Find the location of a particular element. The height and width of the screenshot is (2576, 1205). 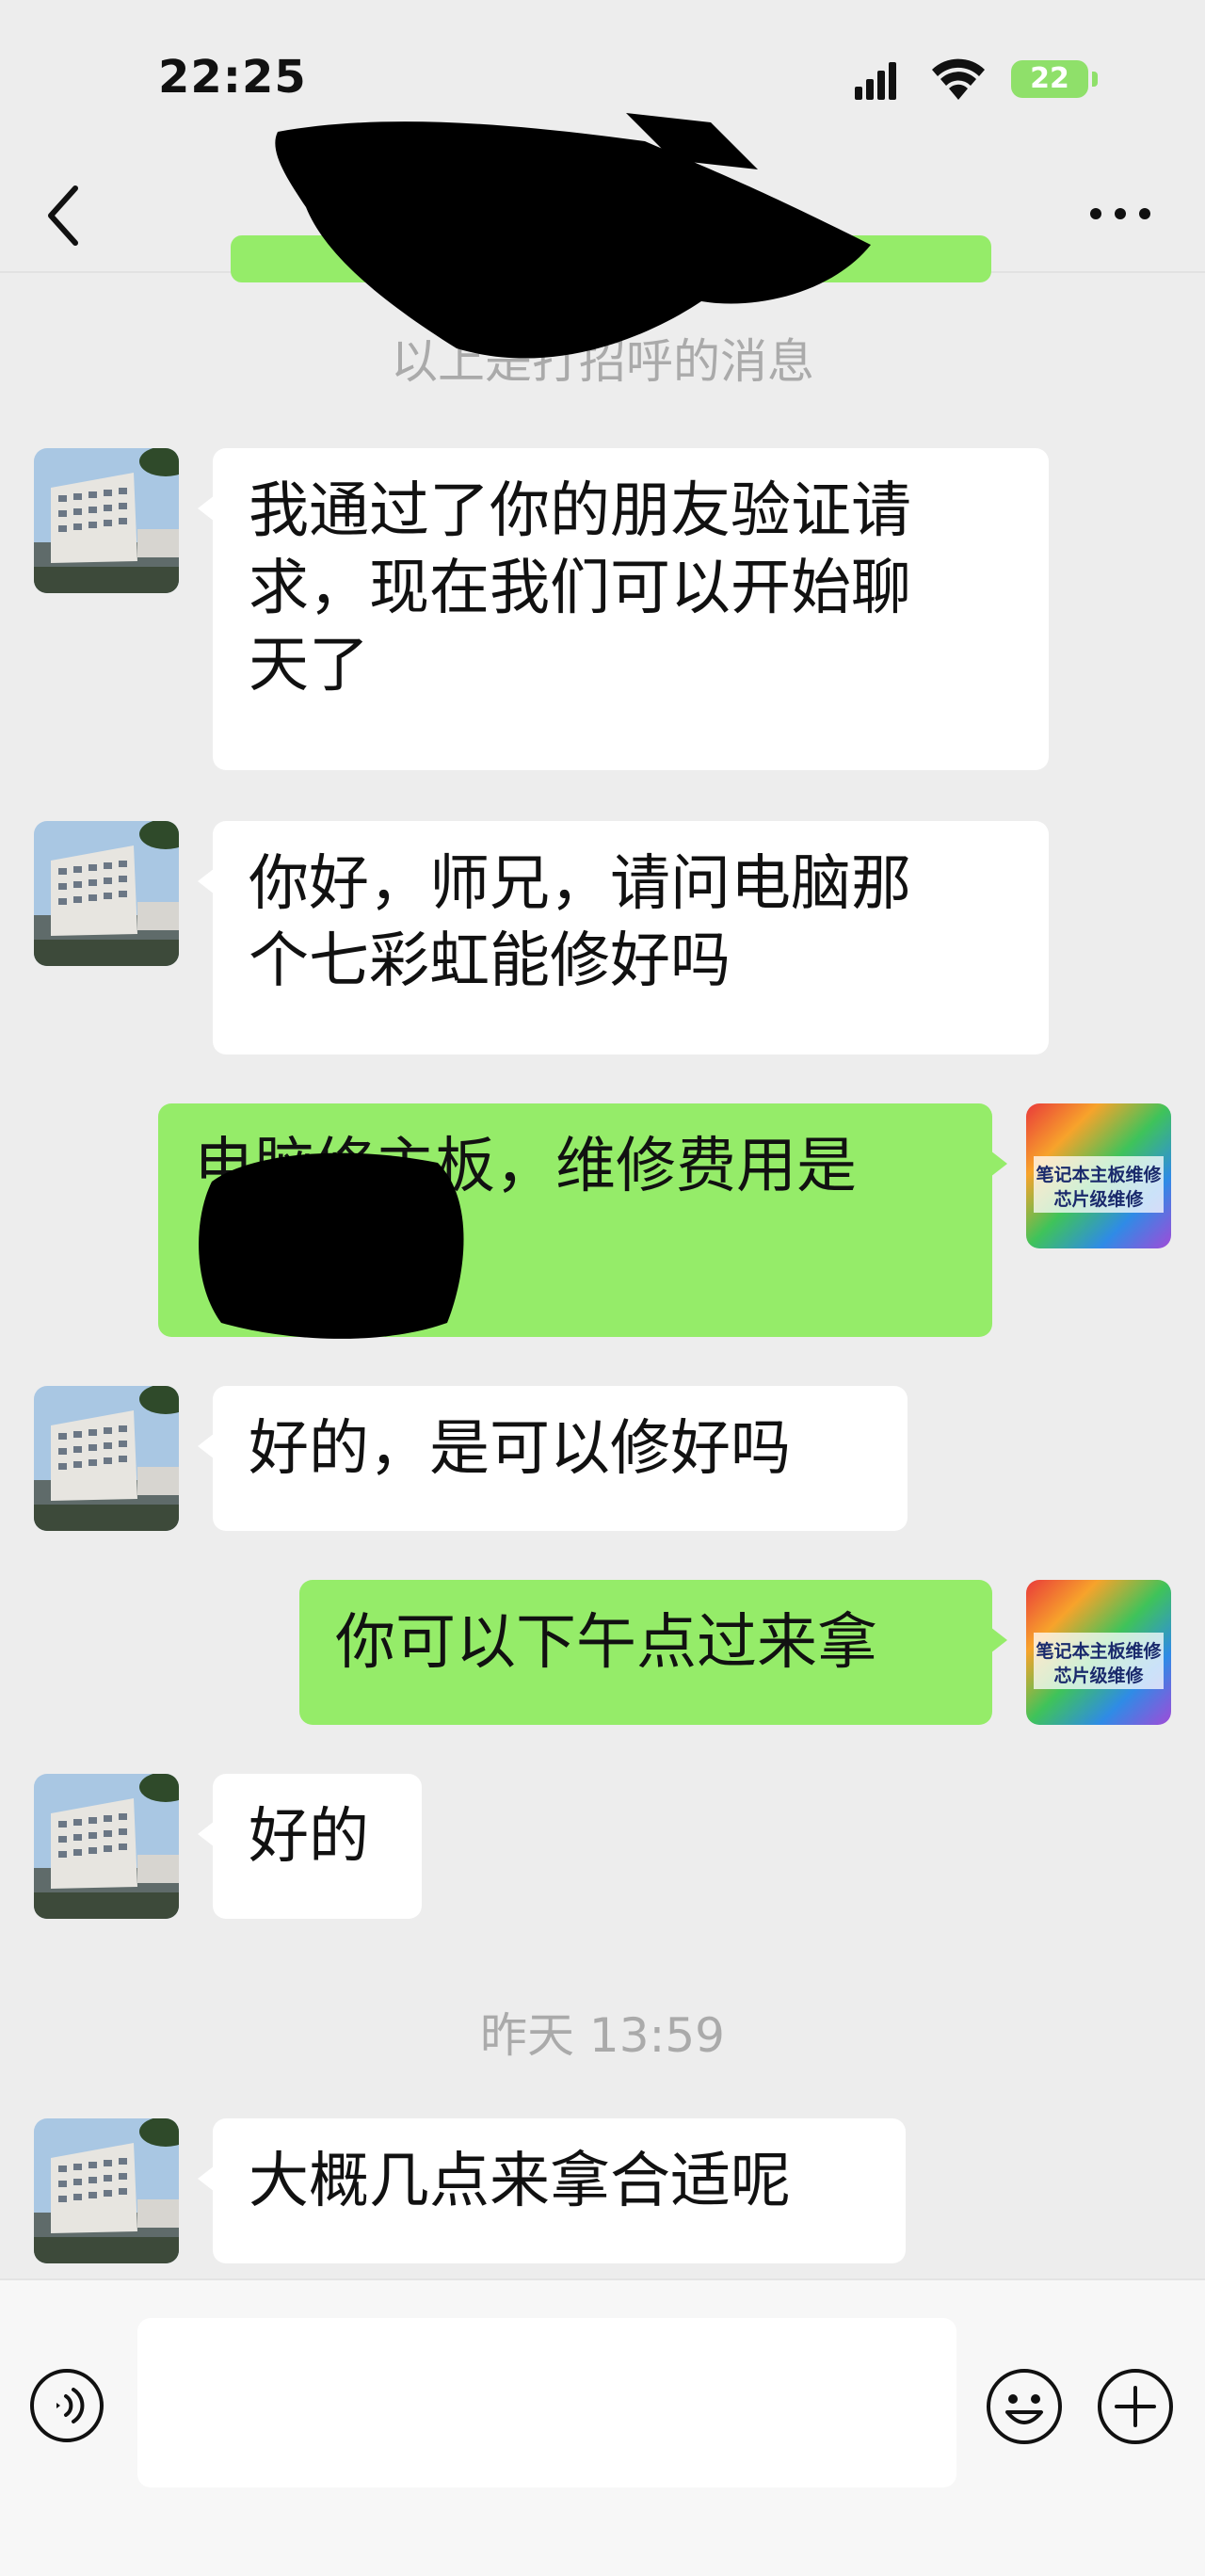

message-input is located at coordinates (546, 2402).